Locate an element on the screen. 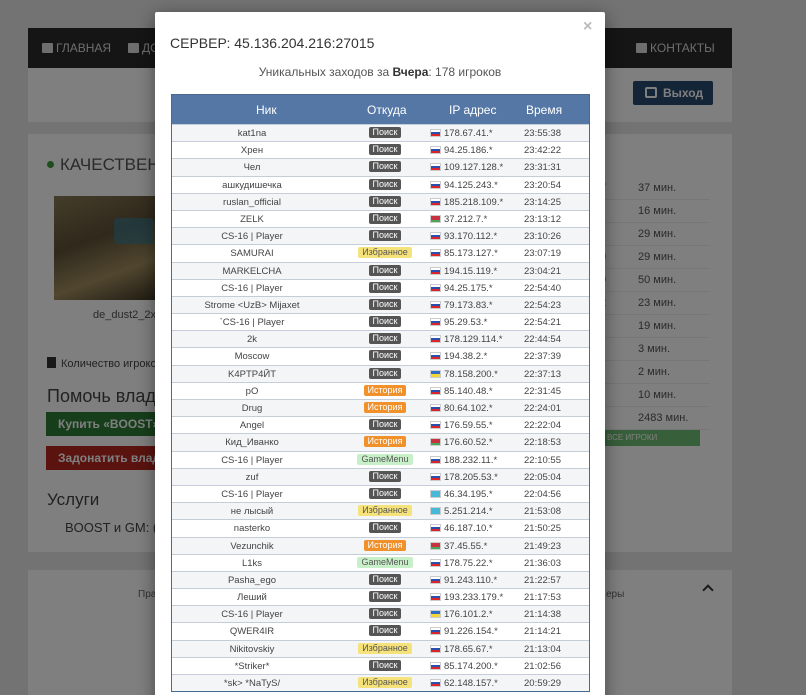 This screenshot has height=695, width=806. visit-time: 22:44:54 is located at coordinates (542, 340).